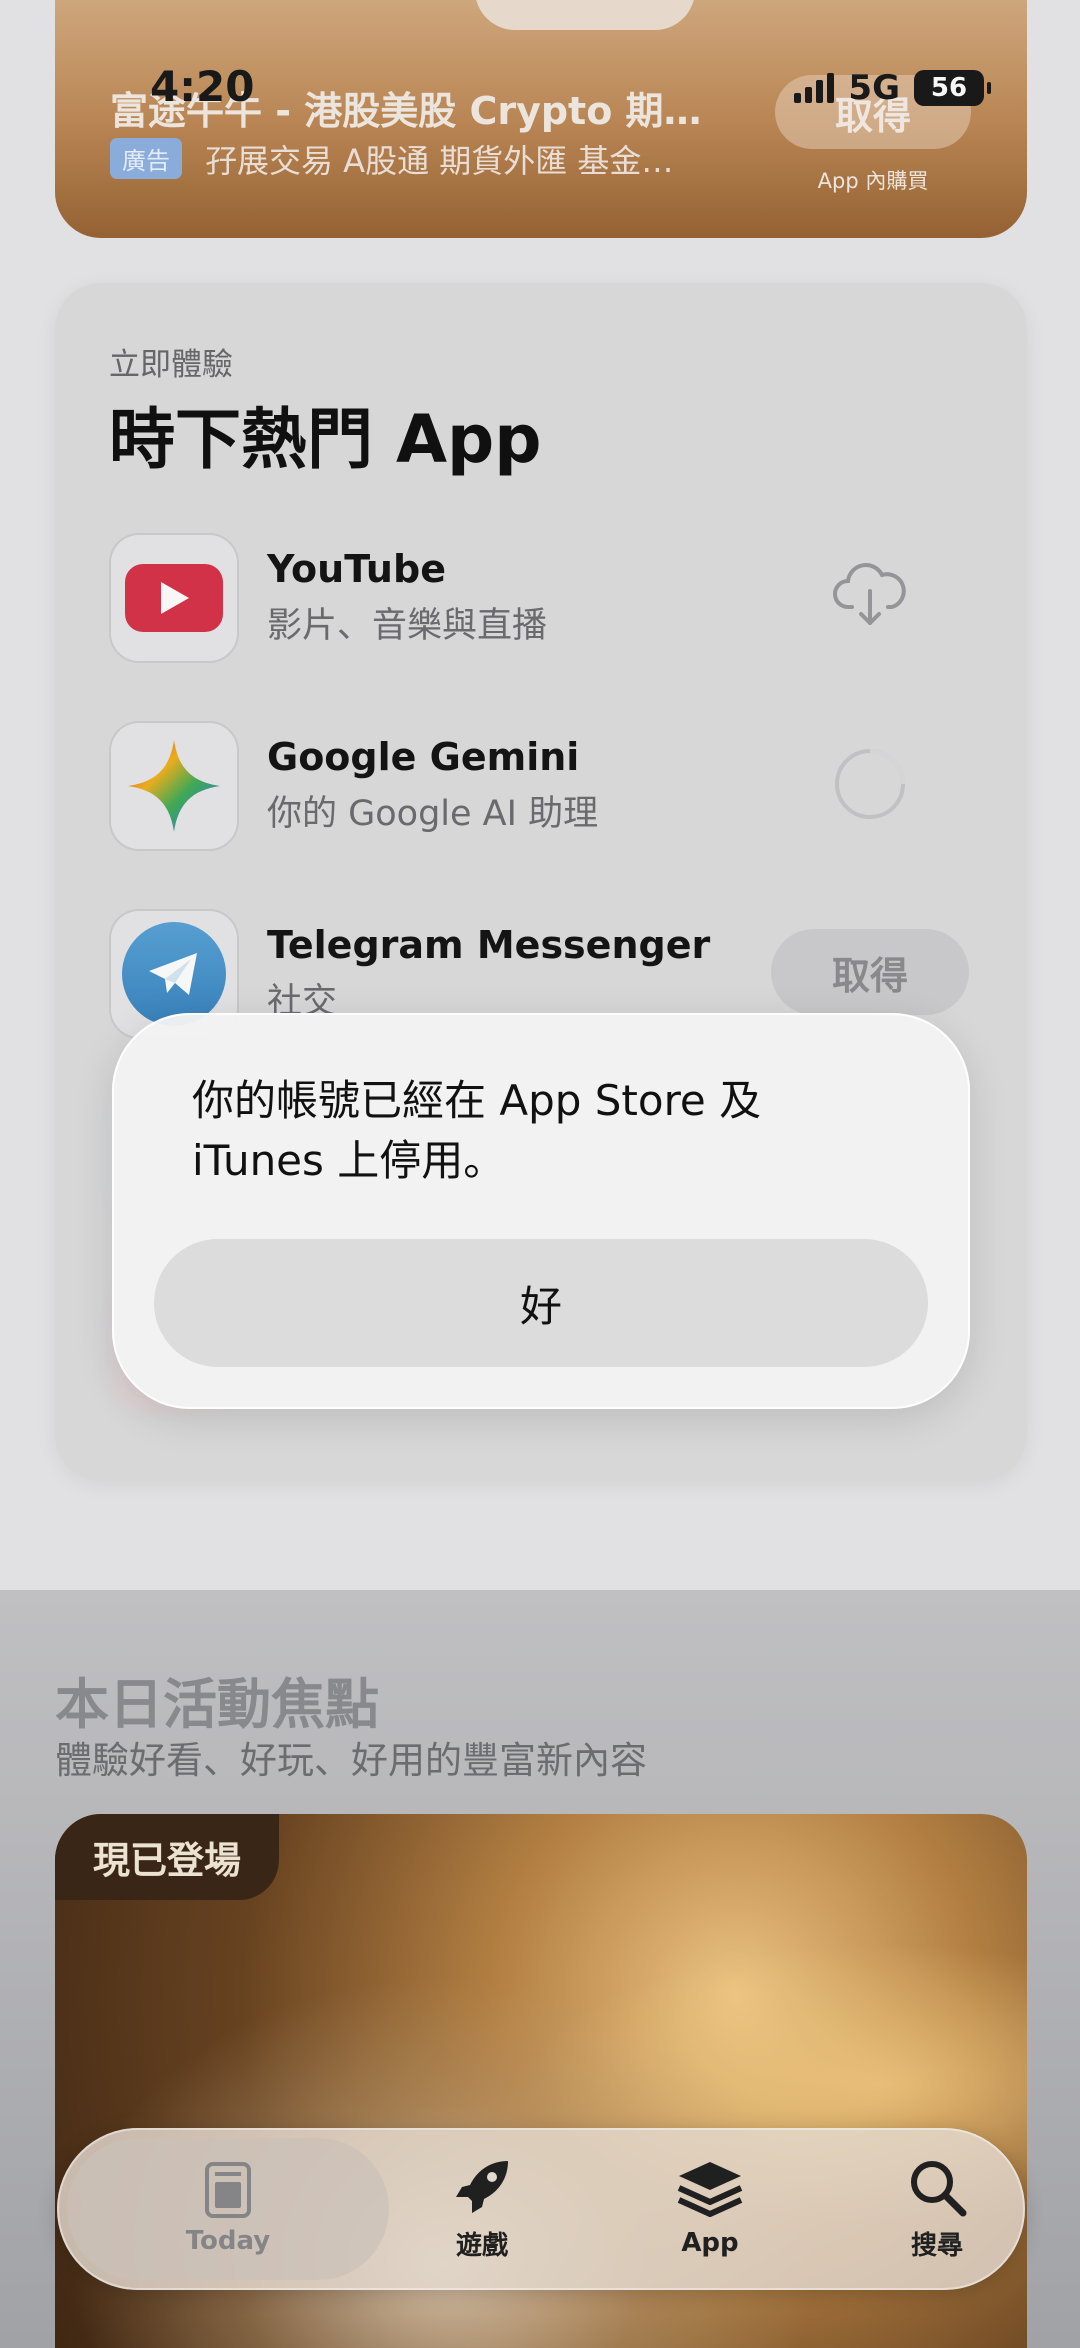  Describe the element at coordinates (541, 1211) in the screenshot. I see `account-disabled-alert: 你的帳號已經在 App Store 及 iTunes 上停用。 好` at that location.